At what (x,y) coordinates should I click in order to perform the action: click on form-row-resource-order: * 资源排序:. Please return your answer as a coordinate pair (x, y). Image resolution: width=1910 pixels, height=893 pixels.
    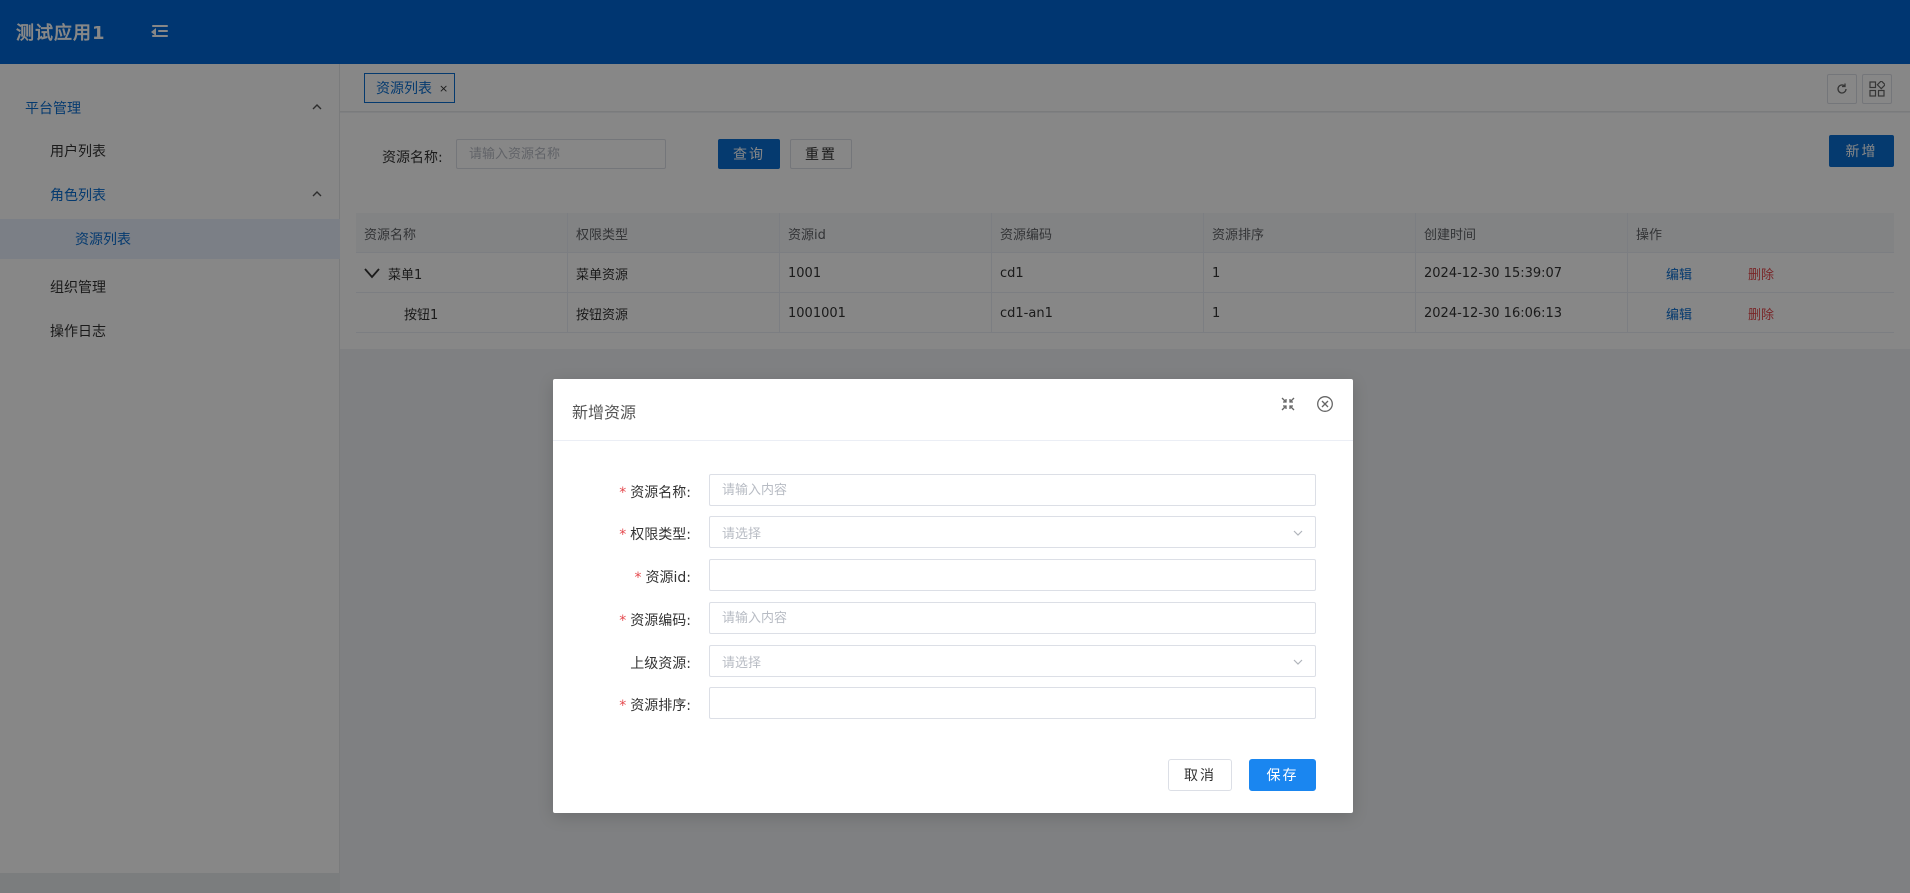
    Looking at the image, I should click on (953, 703).